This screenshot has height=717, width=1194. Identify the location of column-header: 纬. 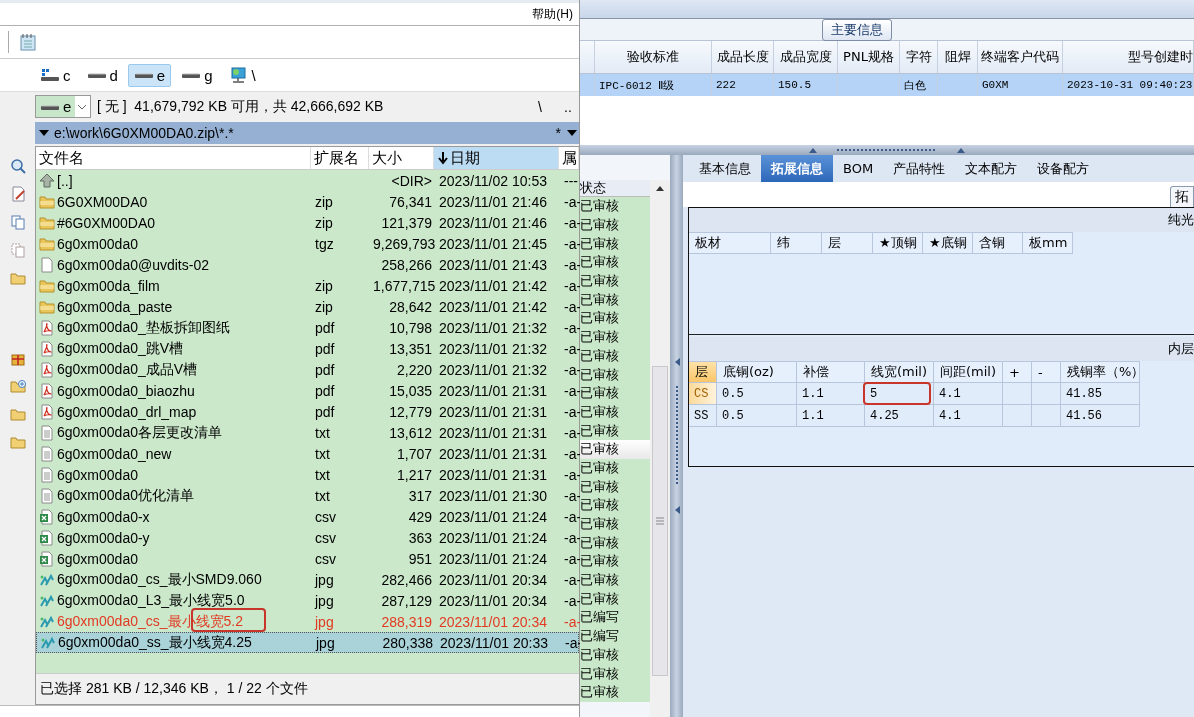
(796, 243).